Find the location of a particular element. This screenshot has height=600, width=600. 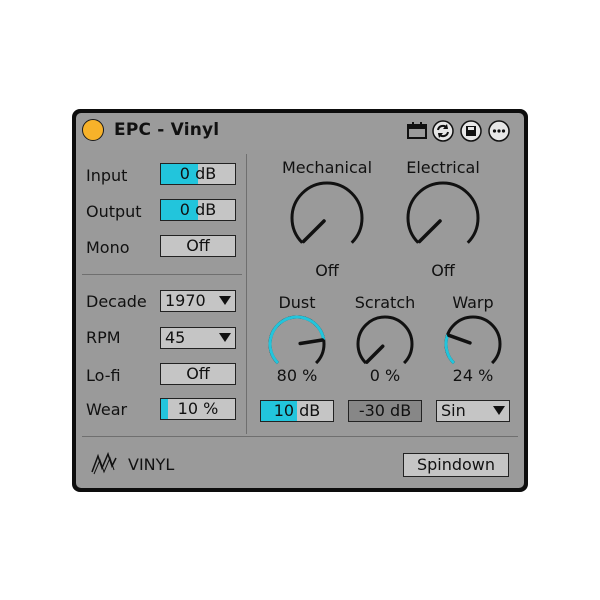

vinyl-logo-icon is located at coordinates (104, 463).